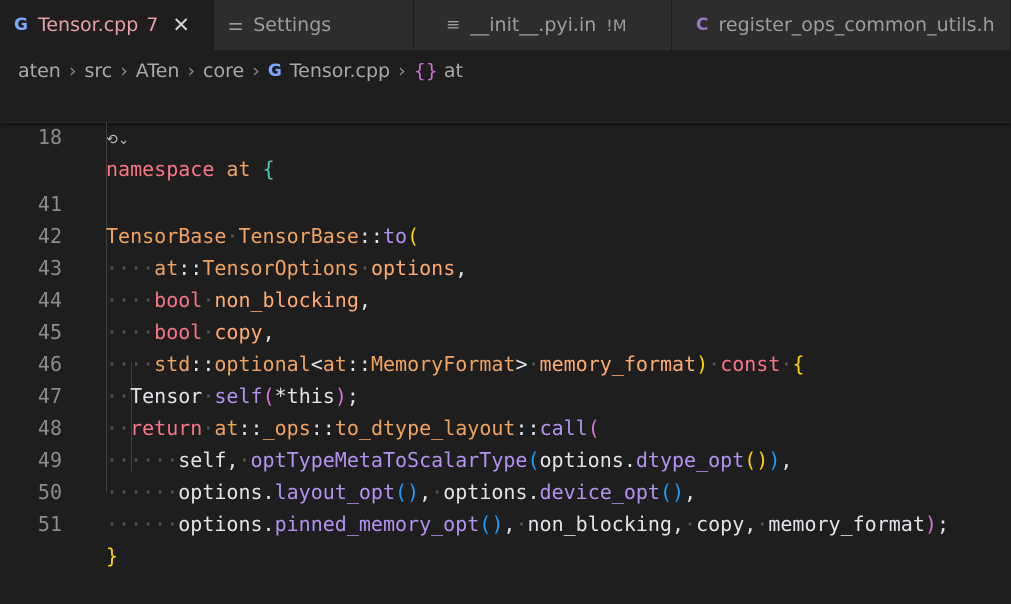 This screenshot has height=604, width=1011. What do you see at coordinates (181, 25) in the screenshot?
I see `close-icon: ✕` at bounding box center [181, 25].